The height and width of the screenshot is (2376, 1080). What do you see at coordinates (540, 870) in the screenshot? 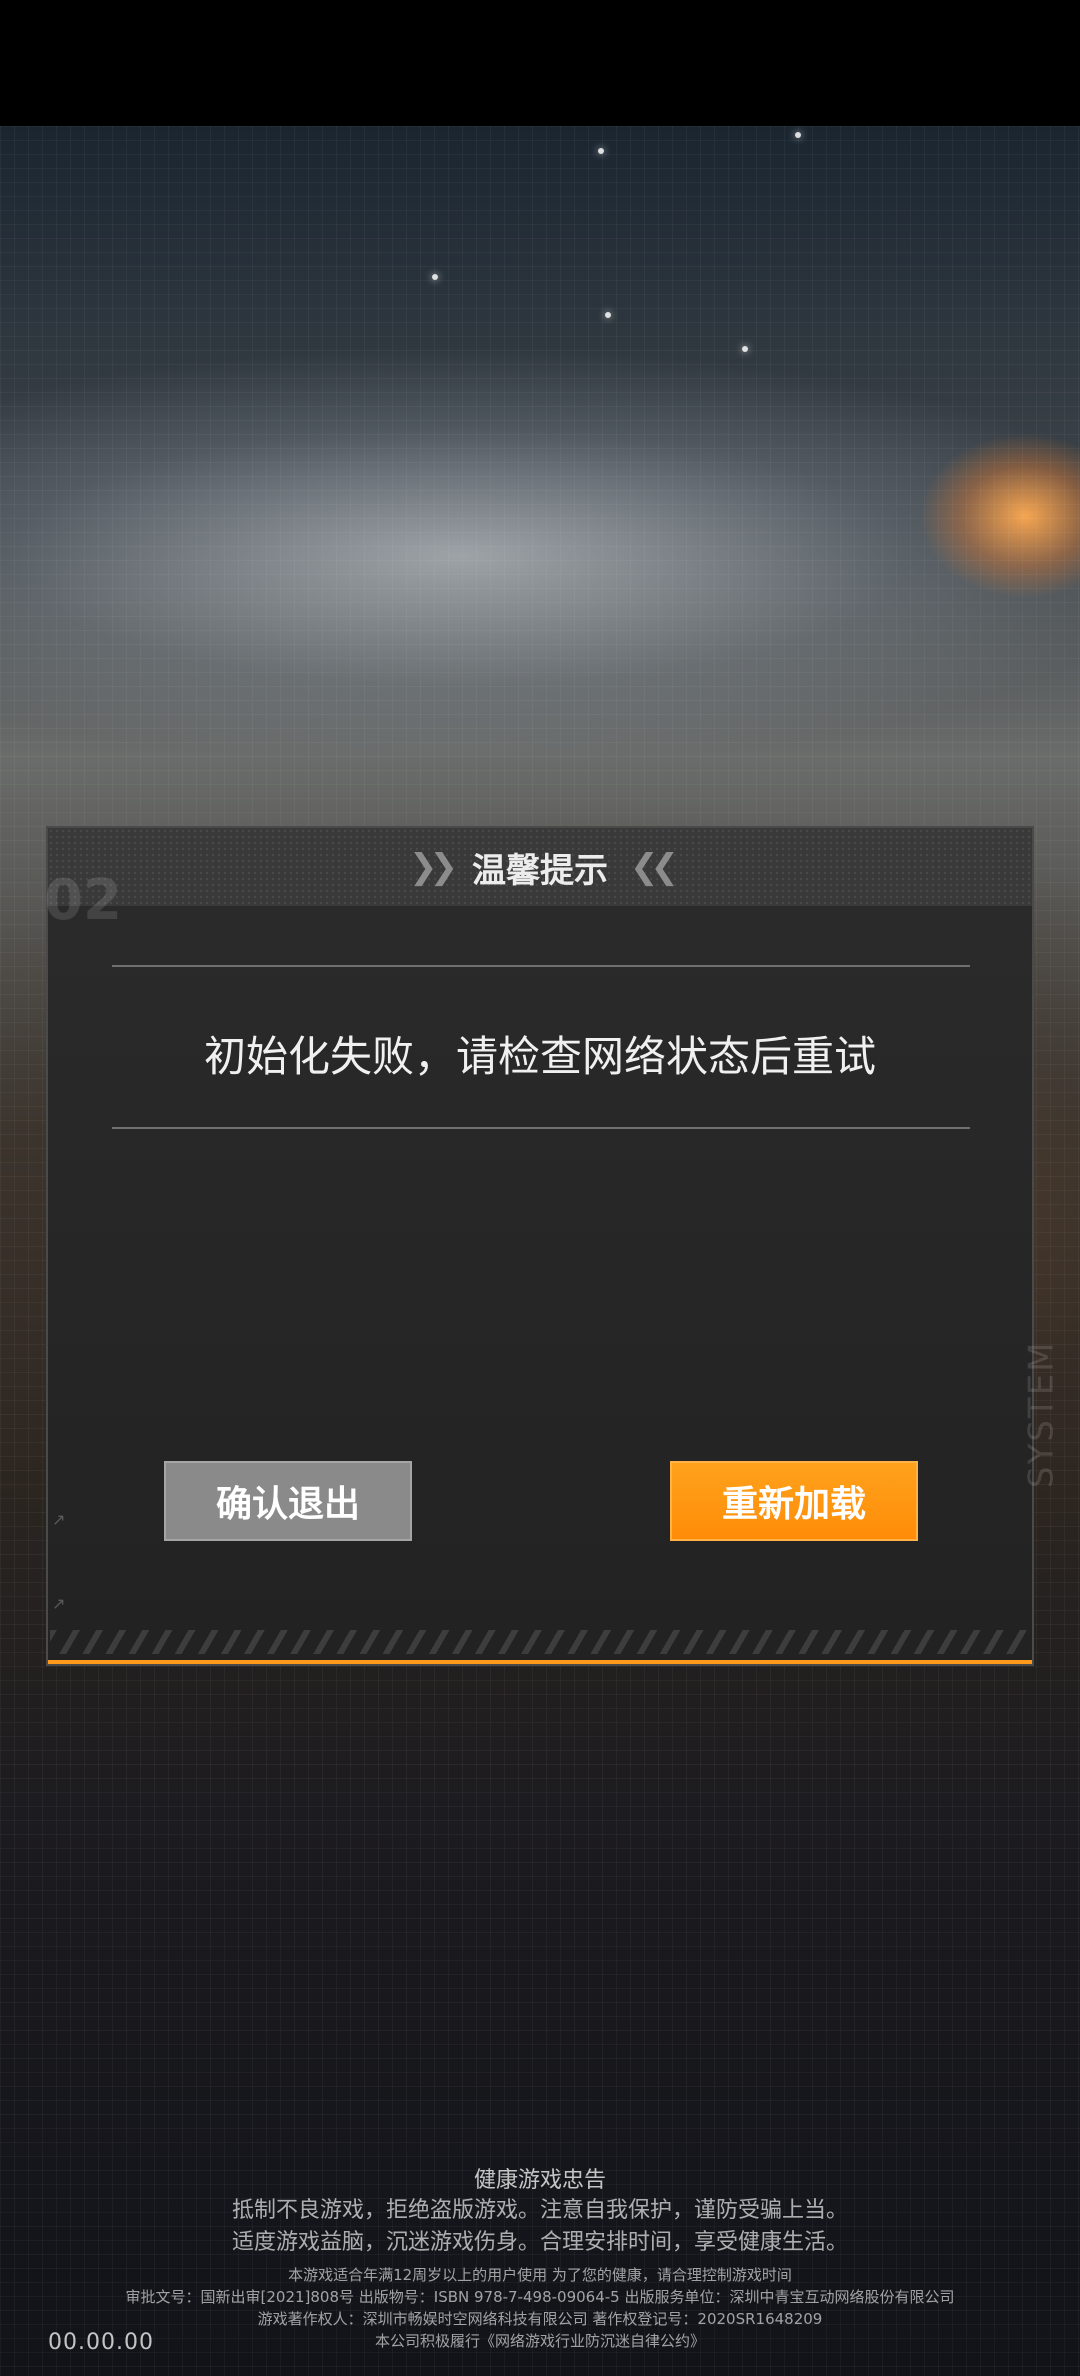
I see `dialog-title: 温馨提示` at bounding box center [540, 870].